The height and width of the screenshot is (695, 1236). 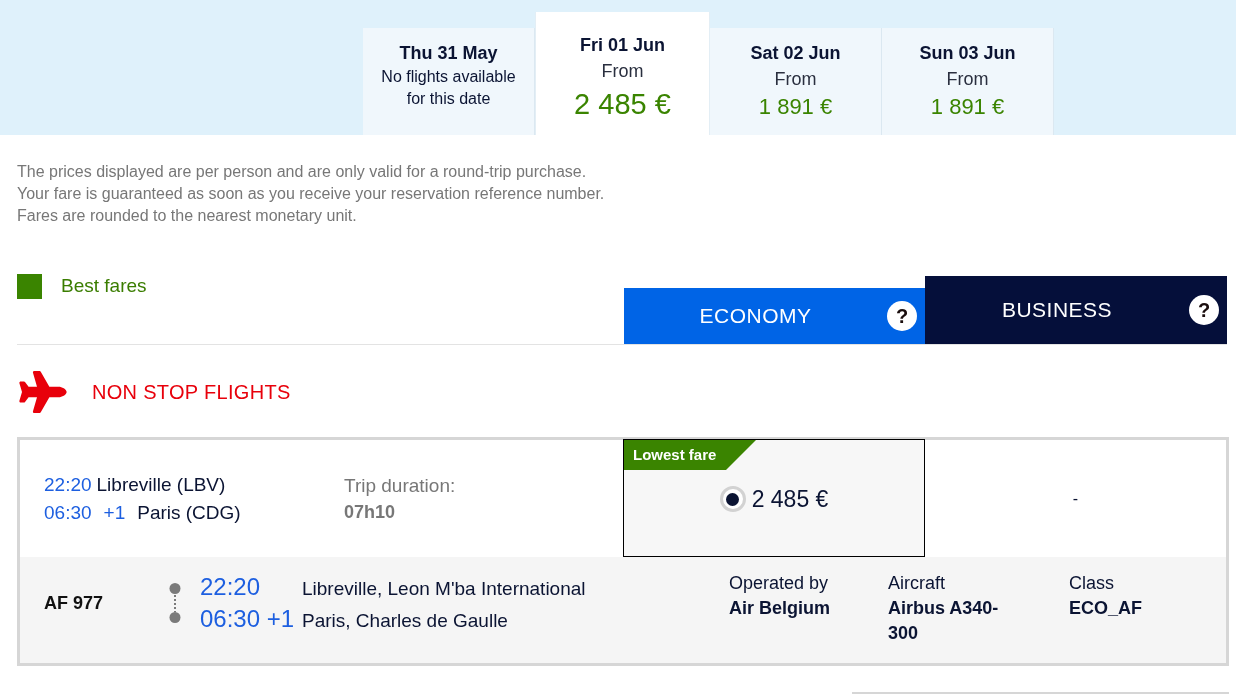 I want to click on class-code: ECO_AF, so click(x=1105, y=608).